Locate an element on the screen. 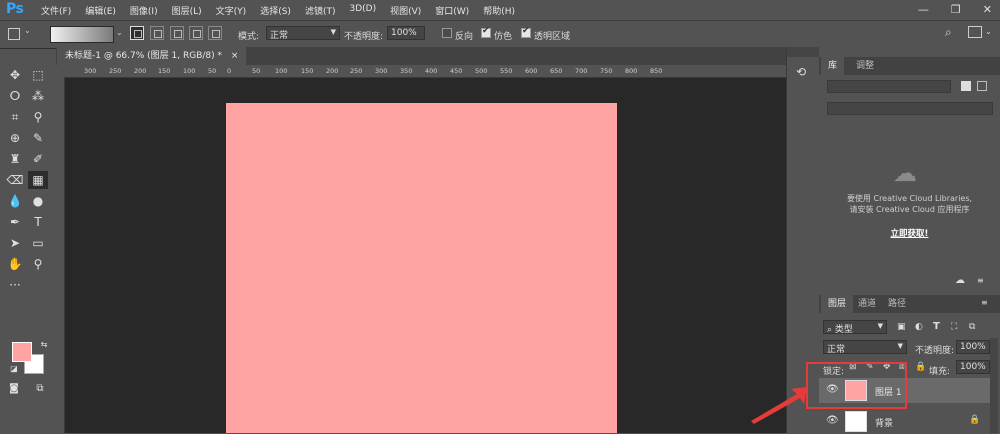 The width and height of the screenshot is (1000, 434). layers-scrollbar is located at coordinates (994, 385).